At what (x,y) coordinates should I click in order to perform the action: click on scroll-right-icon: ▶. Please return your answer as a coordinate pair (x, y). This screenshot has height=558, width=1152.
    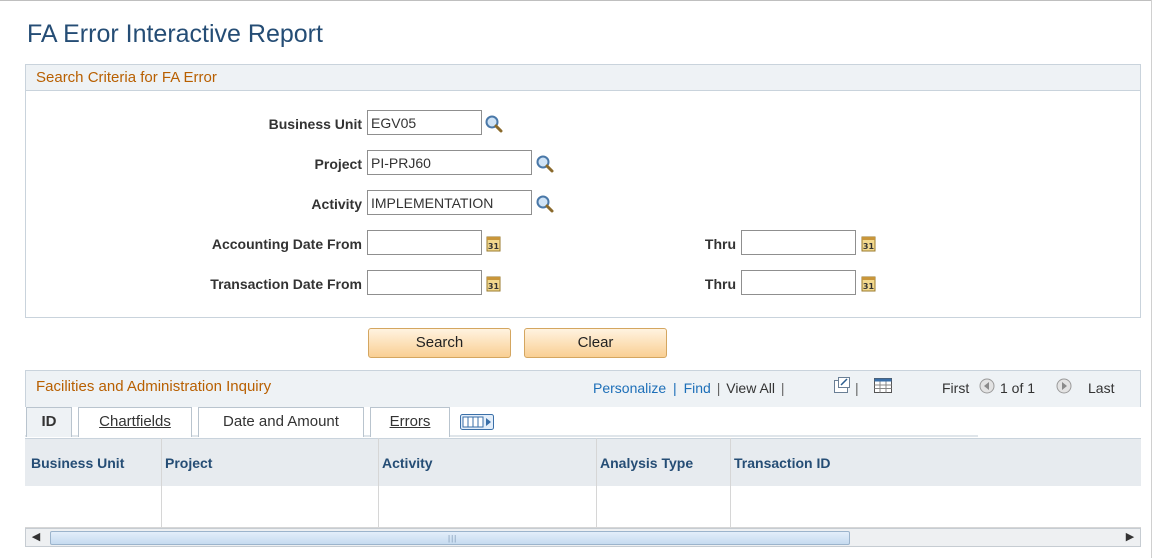
    Looking at the image, I should click on (1130, 537).